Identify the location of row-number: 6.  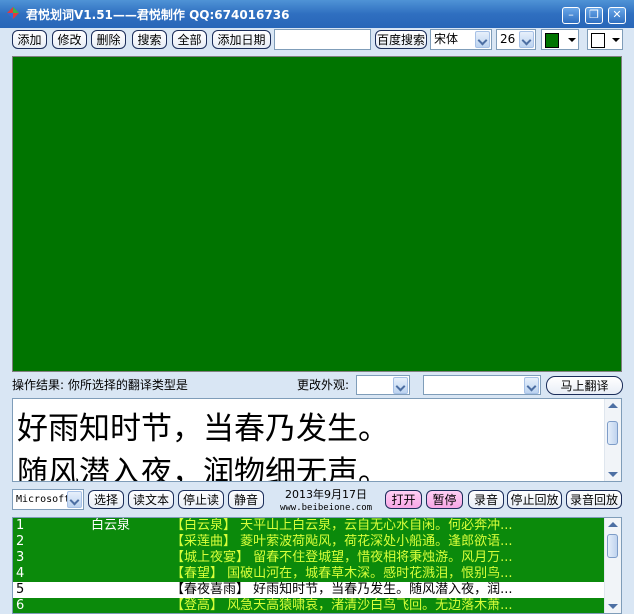
(20, 605).